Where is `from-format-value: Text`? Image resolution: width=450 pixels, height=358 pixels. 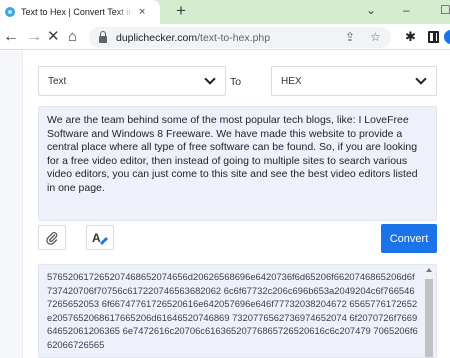 from-format-value: Text is located at coordinates (57, 81).